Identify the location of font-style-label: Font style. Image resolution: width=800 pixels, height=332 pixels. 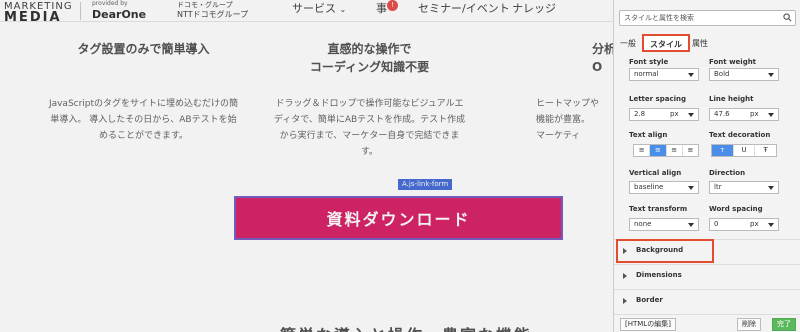
(649, 62).